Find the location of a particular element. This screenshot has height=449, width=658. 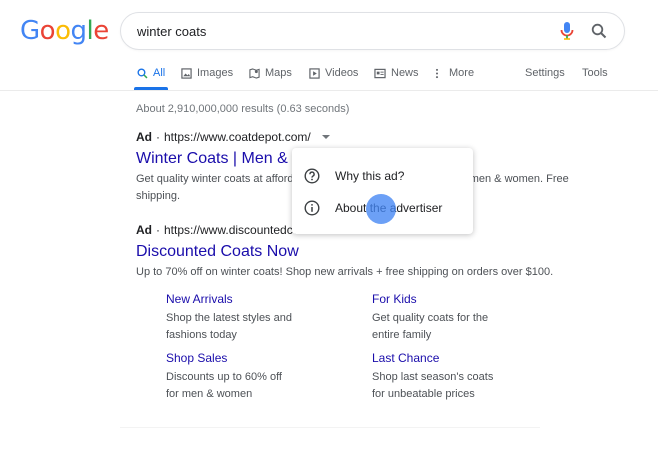

search-box: winter coats is located at coordinates (372, 31).